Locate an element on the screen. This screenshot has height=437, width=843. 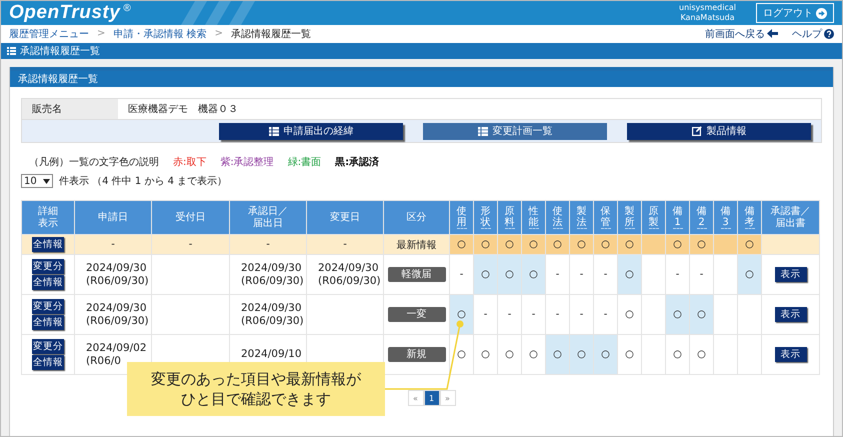
column-header: 区分 is located at coordinates (417, 217).